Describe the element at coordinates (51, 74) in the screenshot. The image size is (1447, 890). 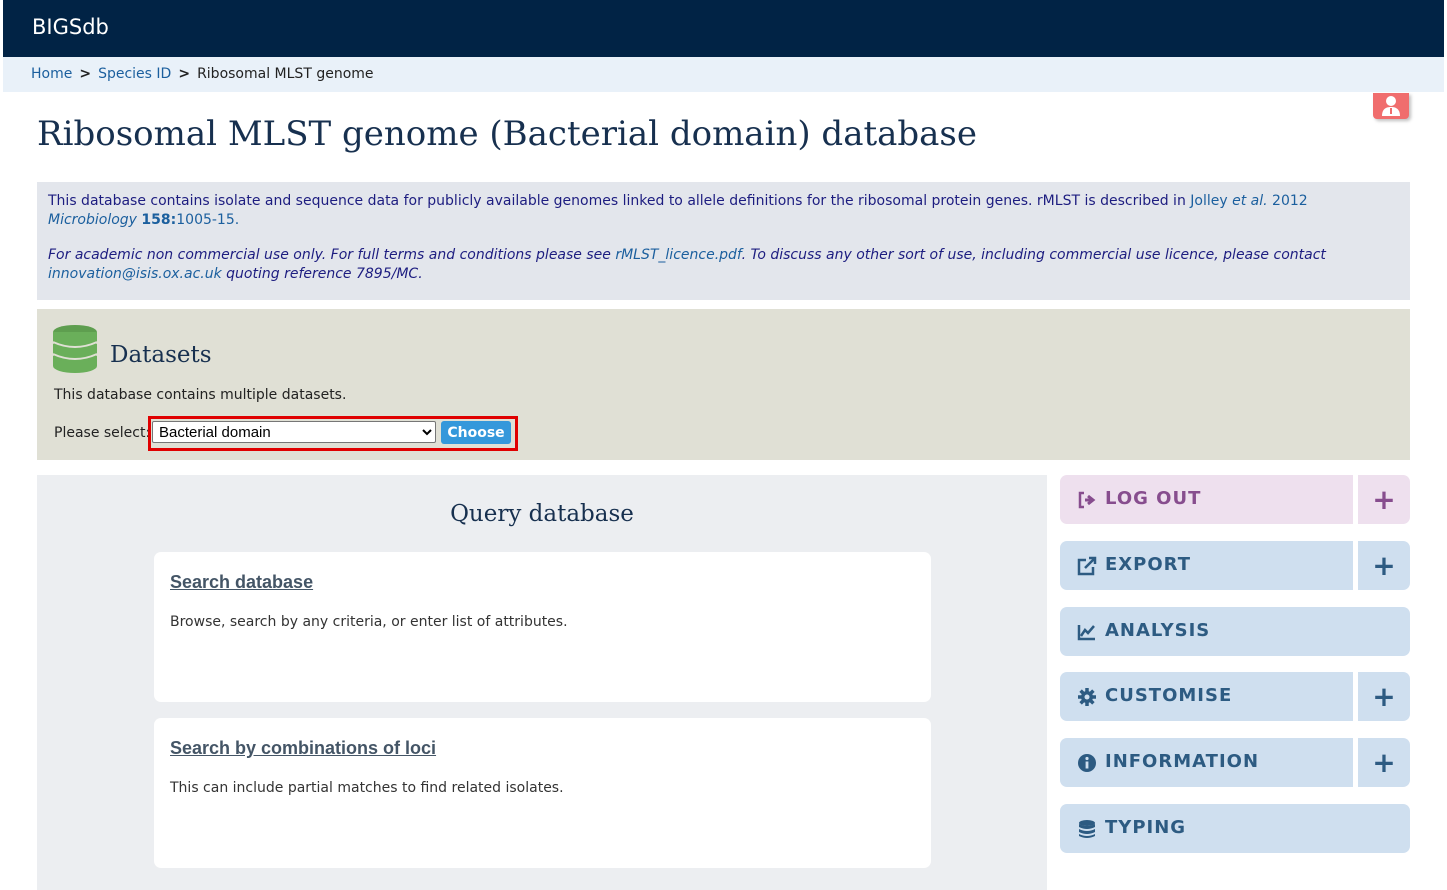
I see `breadcrumb-home-link: Home` at that location.